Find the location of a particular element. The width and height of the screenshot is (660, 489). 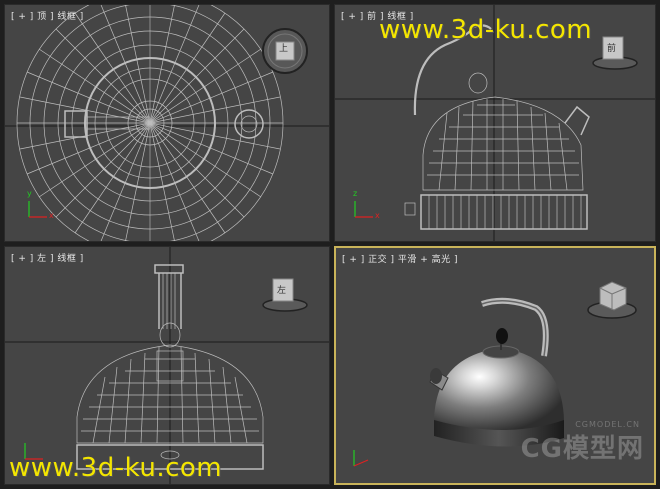

viewport-label-left: [ + ] 左 ] 线框 ] is located at coordinates (47, 257).